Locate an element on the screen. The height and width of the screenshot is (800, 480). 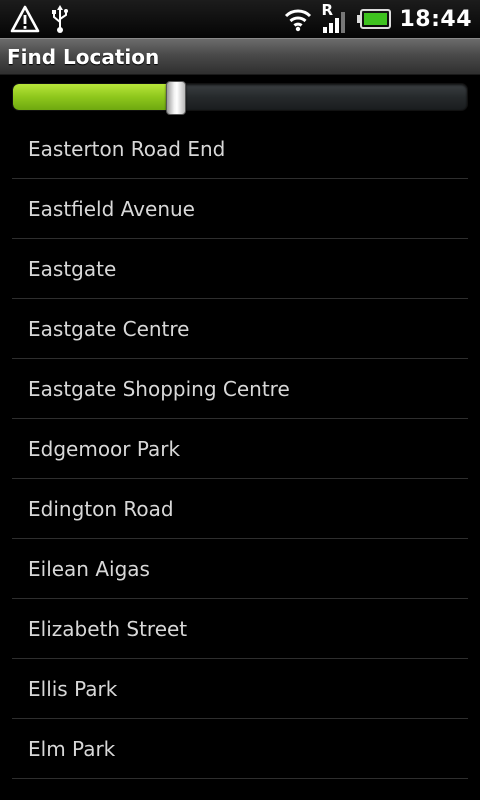
list-item: Eastfield Avenue is located at coordinates (240, 209).